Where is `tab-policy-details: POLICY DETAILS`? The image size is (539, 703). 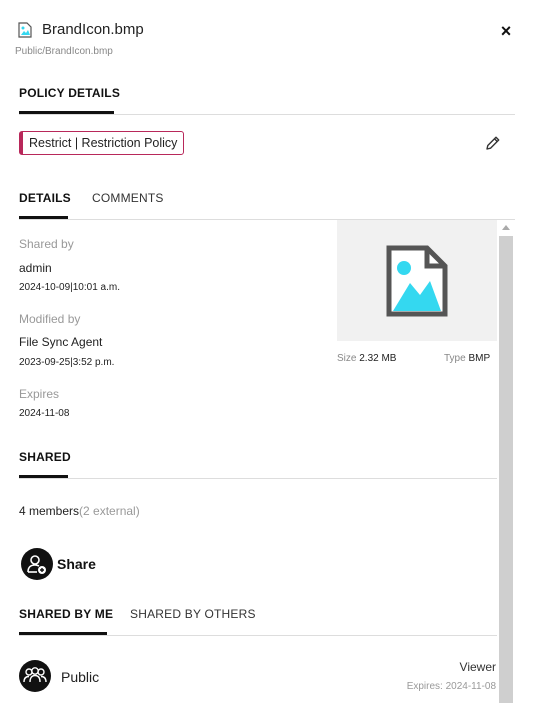
tab-policy-details: POLICY DETAILS is located at coordinates (69, 93).